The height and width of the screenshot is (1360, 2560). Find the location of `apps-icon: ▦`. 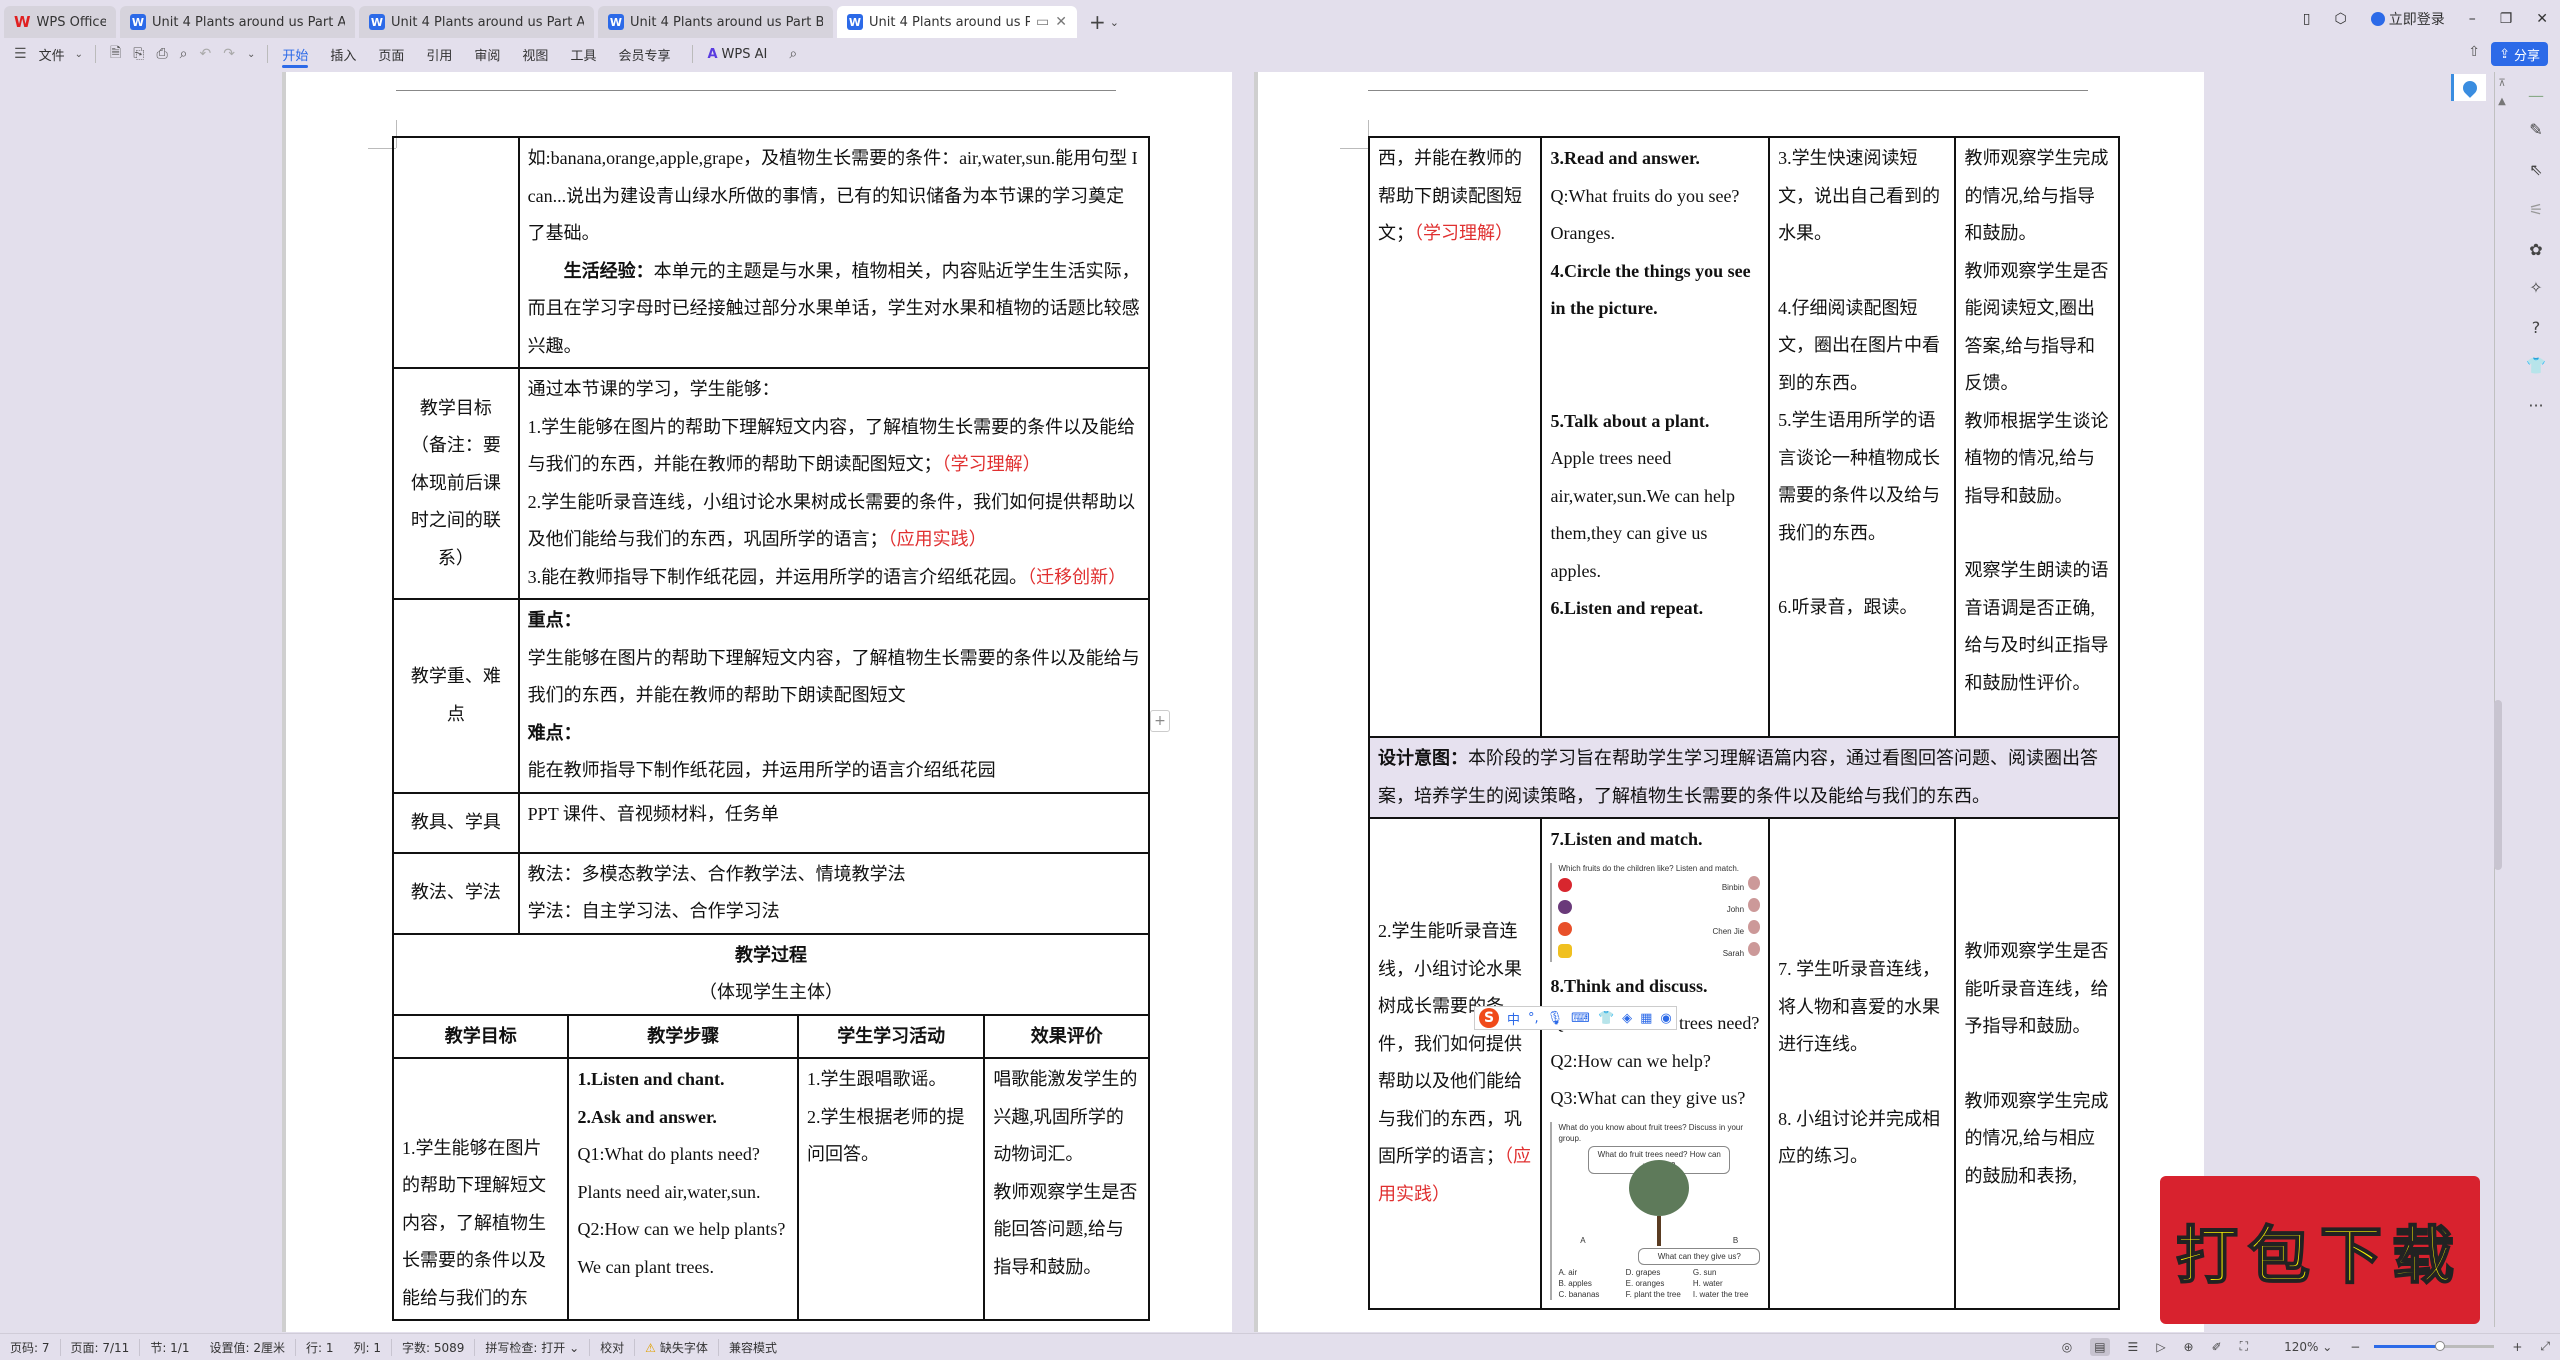

apps-icon: ▦ is located at coordinates (1646, 1018).